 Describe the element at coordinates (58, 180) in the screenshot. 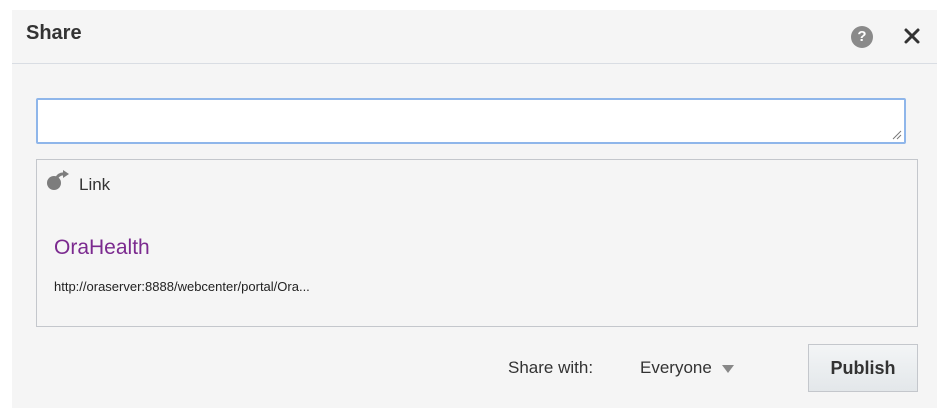

I see `share-link-icon` at that location.